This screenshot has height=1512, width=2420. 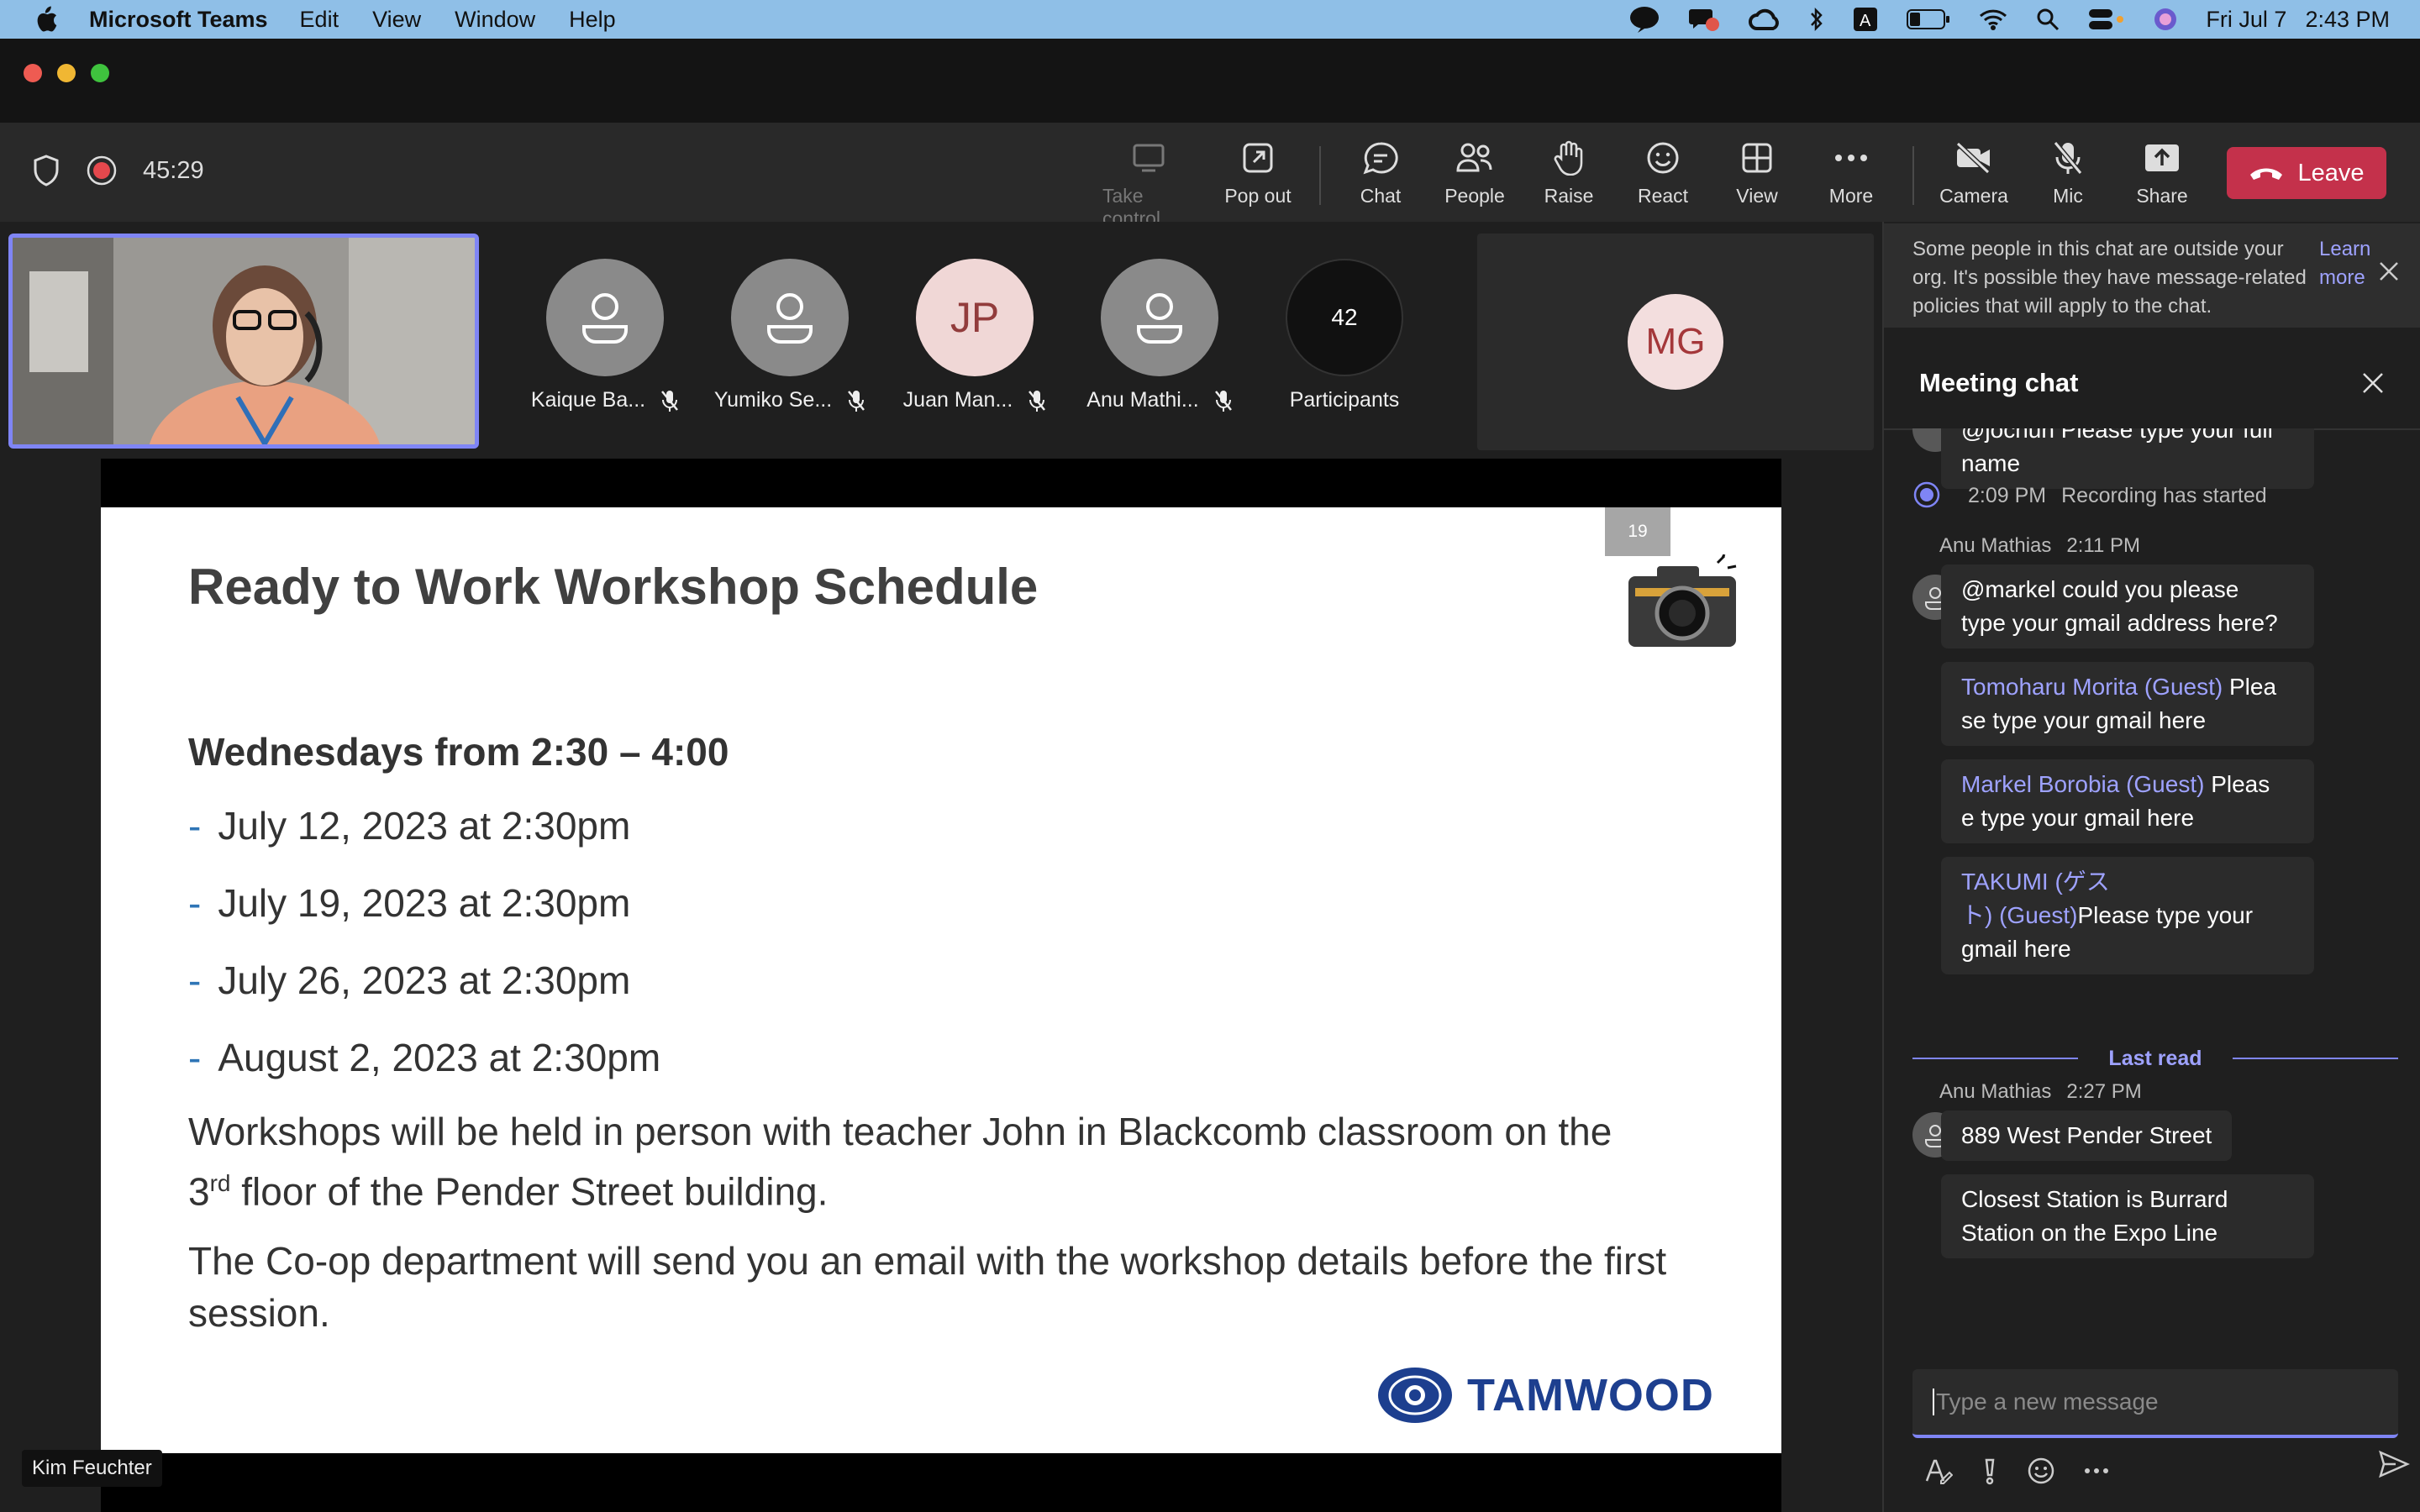 I want to click on important-icon, so click(x=1989, y=1471).